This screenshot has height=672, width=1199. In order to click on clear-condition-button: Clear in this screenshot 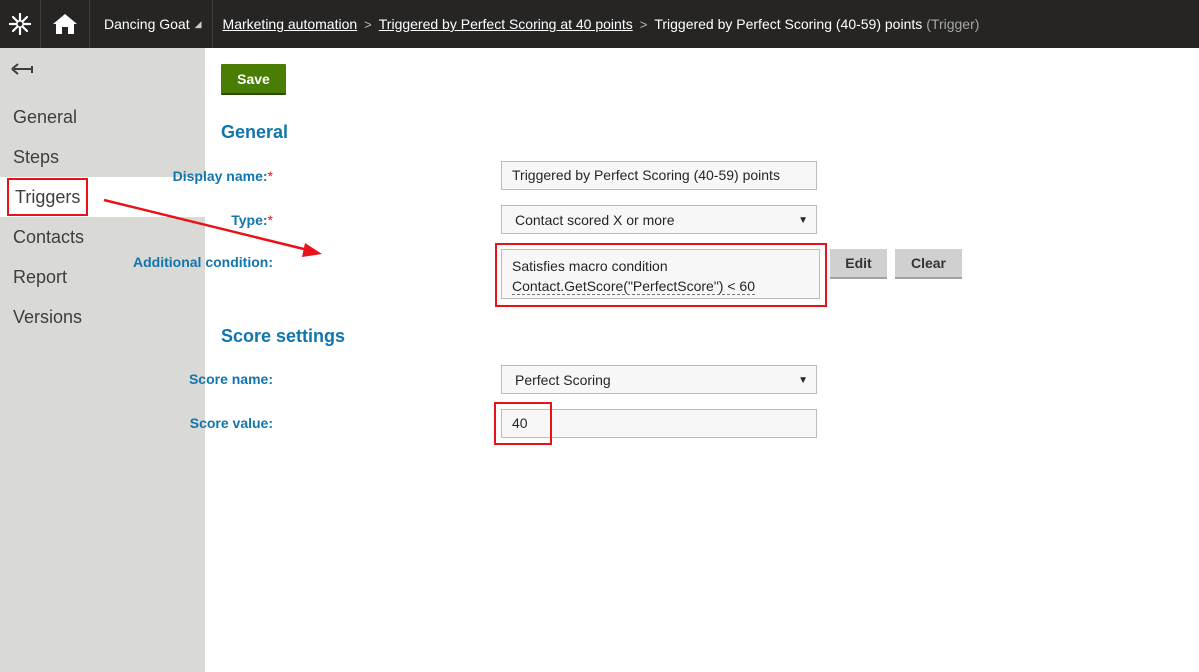, I will do `click(928, 264)`.